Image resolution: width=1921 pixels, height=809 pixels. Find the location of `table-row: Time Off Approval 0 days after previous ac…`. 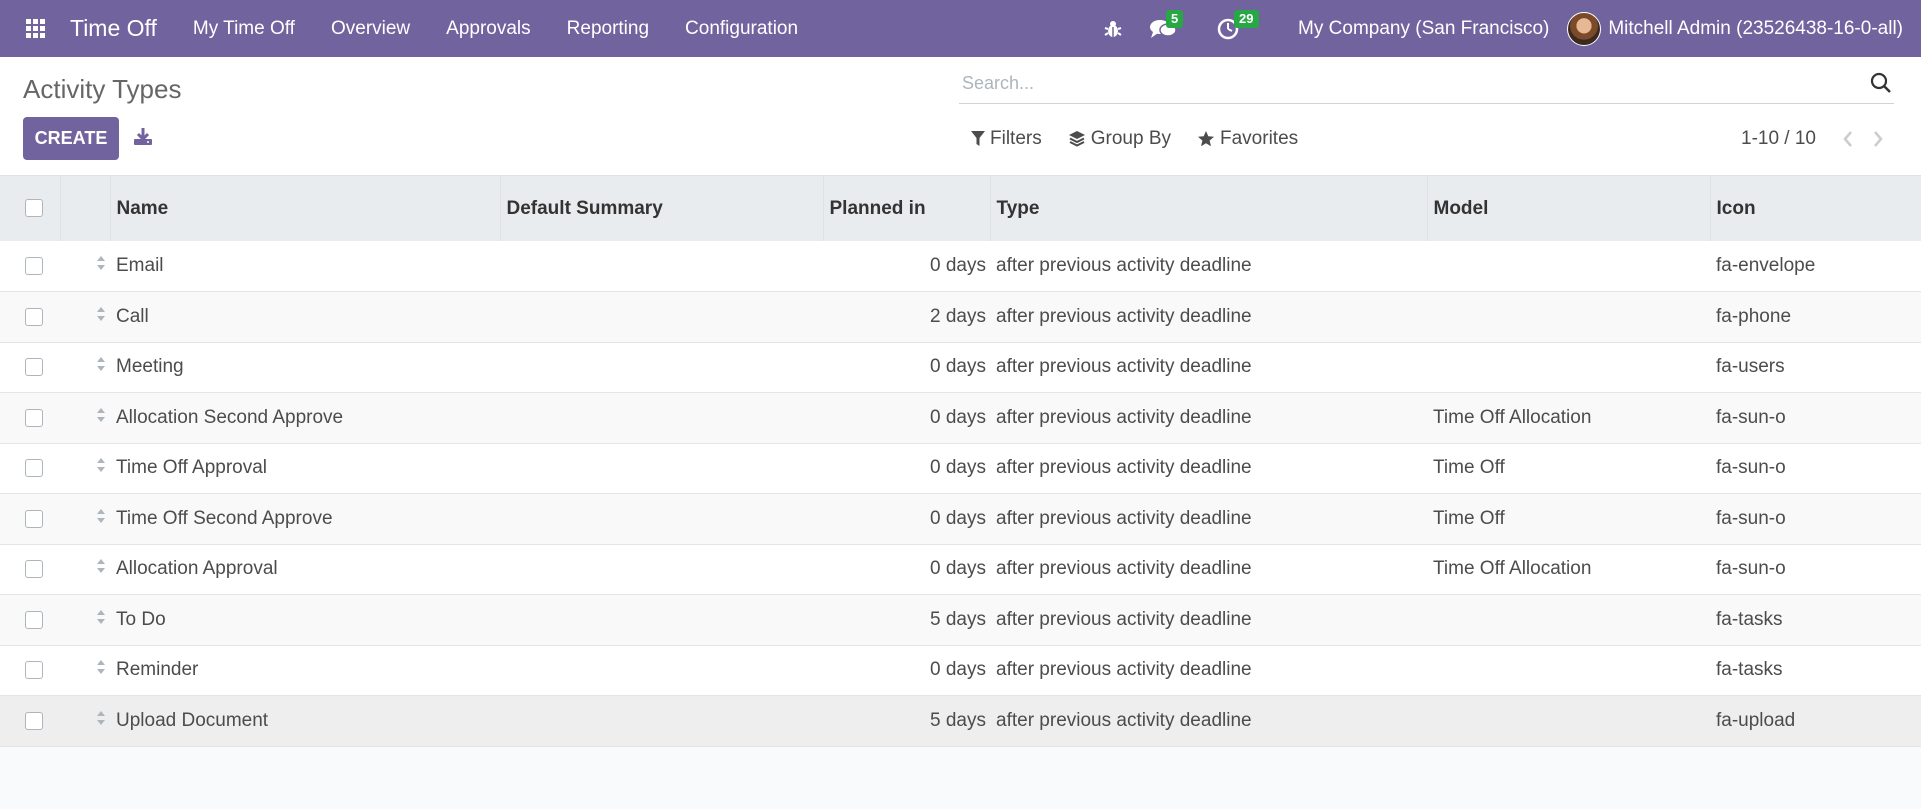

table-row: Time Off Approval 0 days after previous ac… is located at coordinates (960, 468).